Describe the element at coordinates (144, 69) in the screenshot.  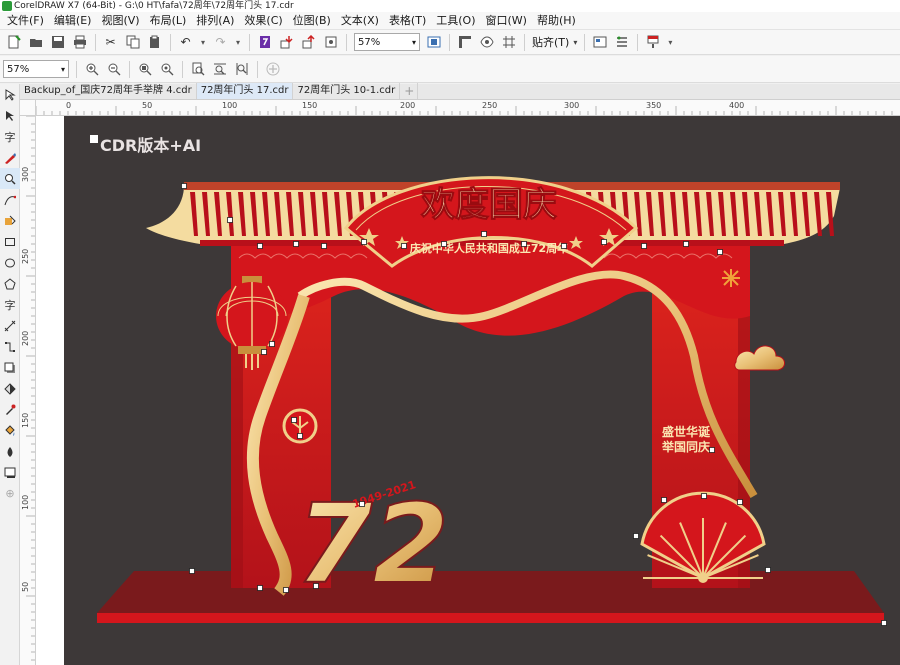
I see `zoom-to-selected-icon` at that location.